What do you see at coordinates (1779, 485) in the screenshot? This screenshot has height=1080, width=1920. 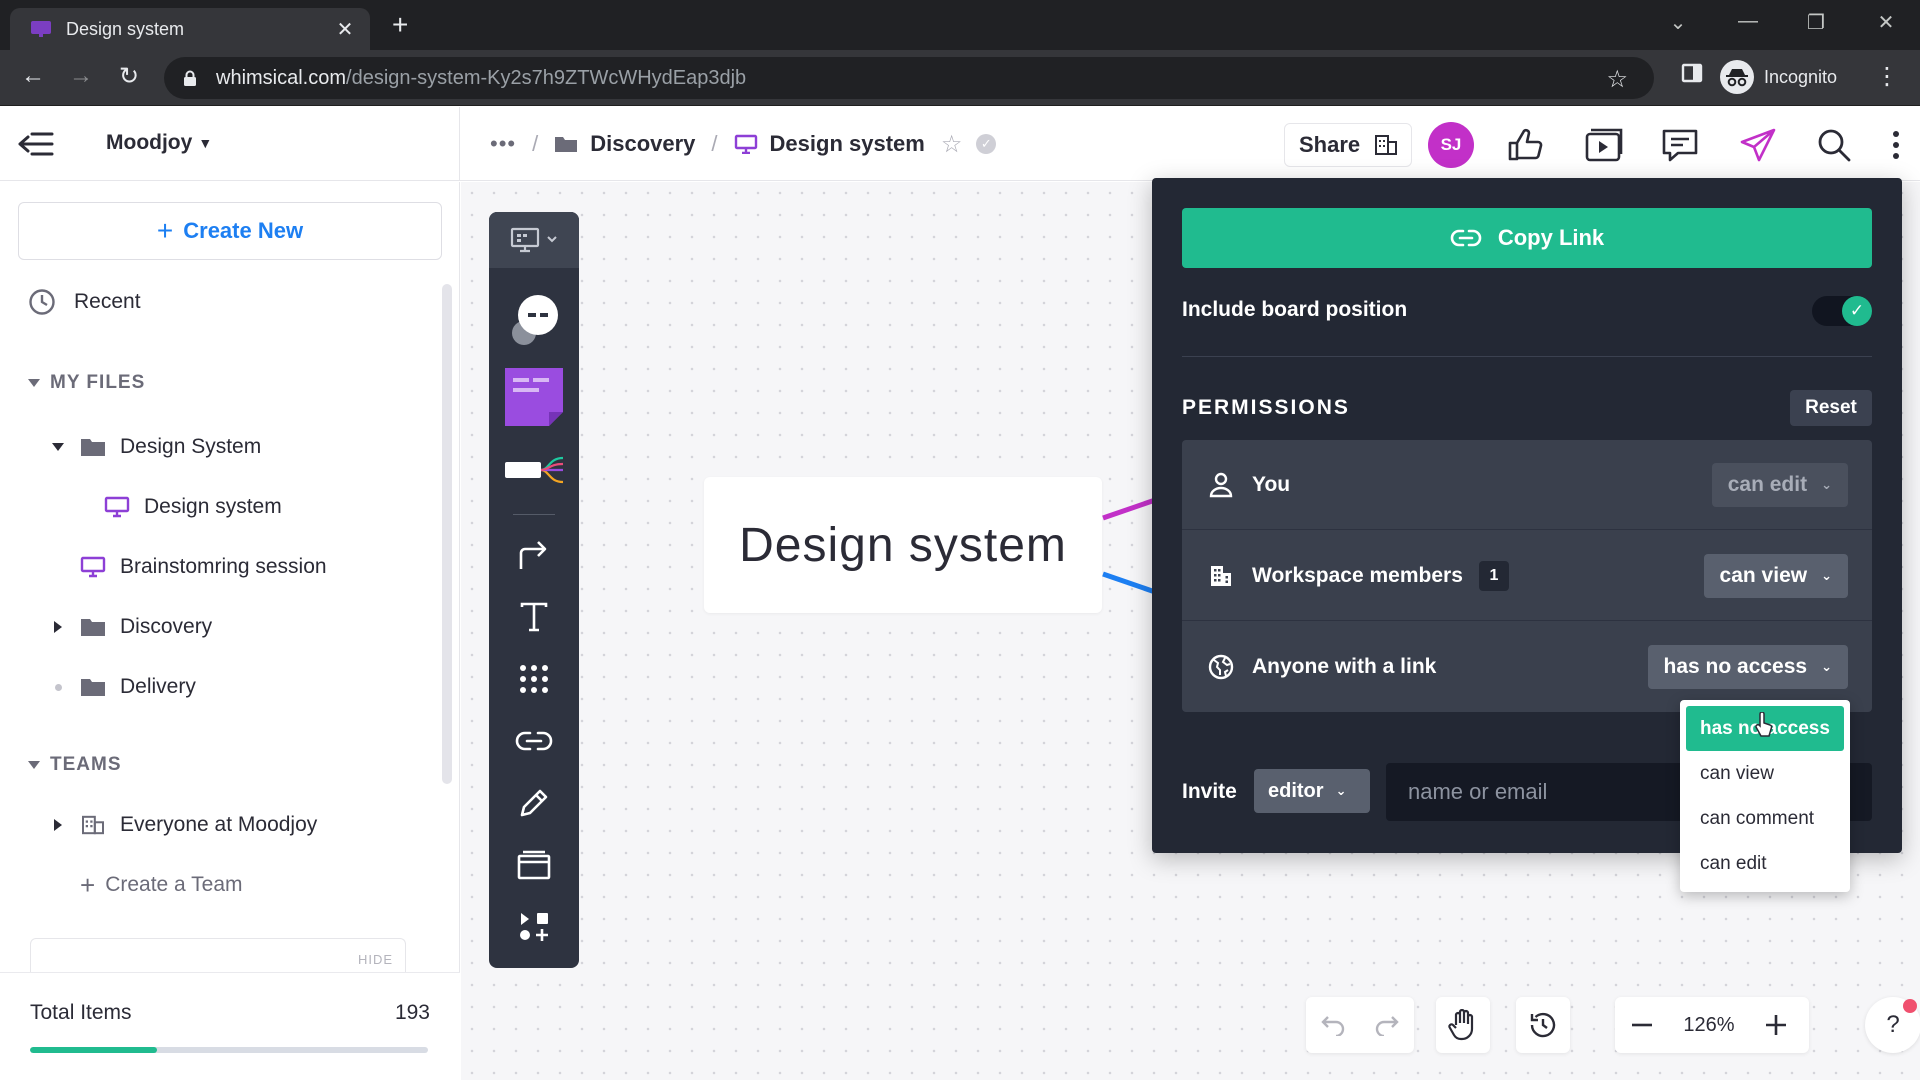 I see `permission-select-you: can edit ⌄` at bounding box center [1779, 485].